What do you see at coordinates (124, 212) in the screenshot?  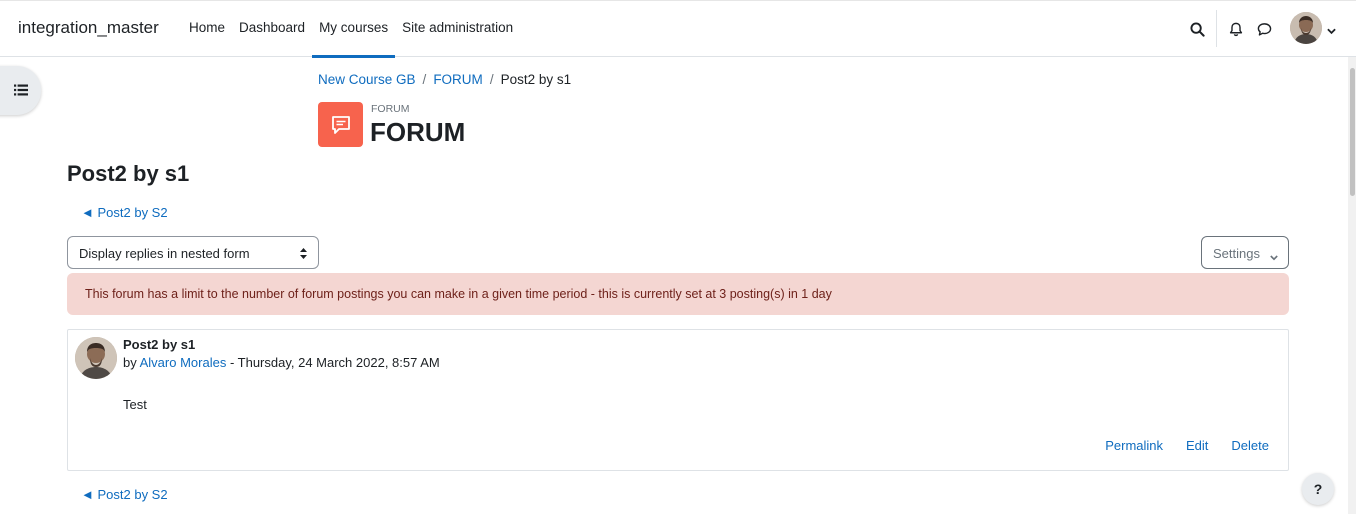 I see `previous-discussion-link: ◄ Post2 by S2` at bounding box center [124, 212].